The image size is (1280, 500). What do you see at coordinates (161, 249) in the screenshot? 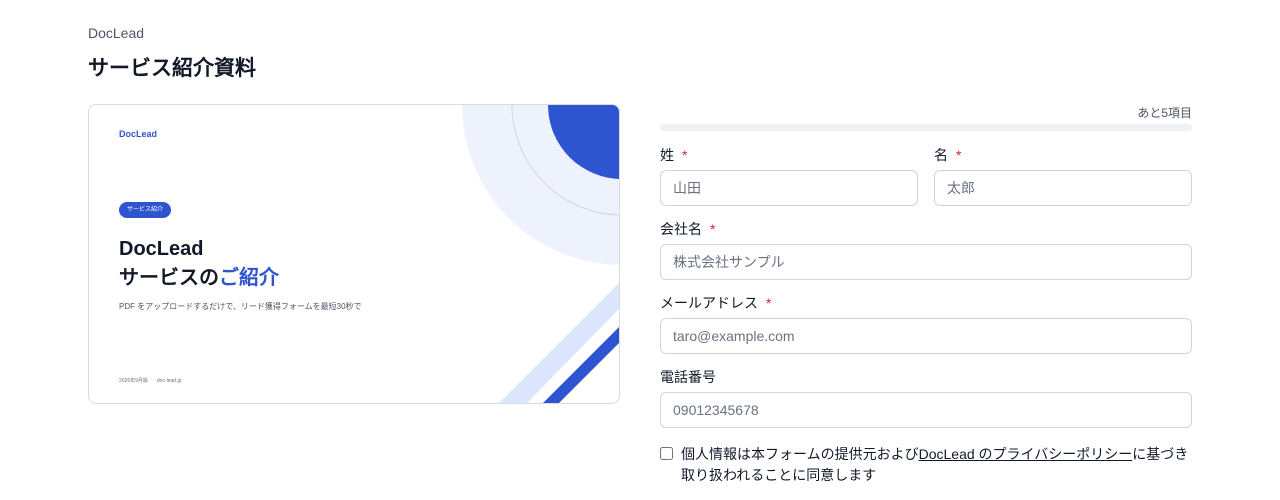
I see `preview-heading-line1: DocLead` at bounding box center [161, 249].